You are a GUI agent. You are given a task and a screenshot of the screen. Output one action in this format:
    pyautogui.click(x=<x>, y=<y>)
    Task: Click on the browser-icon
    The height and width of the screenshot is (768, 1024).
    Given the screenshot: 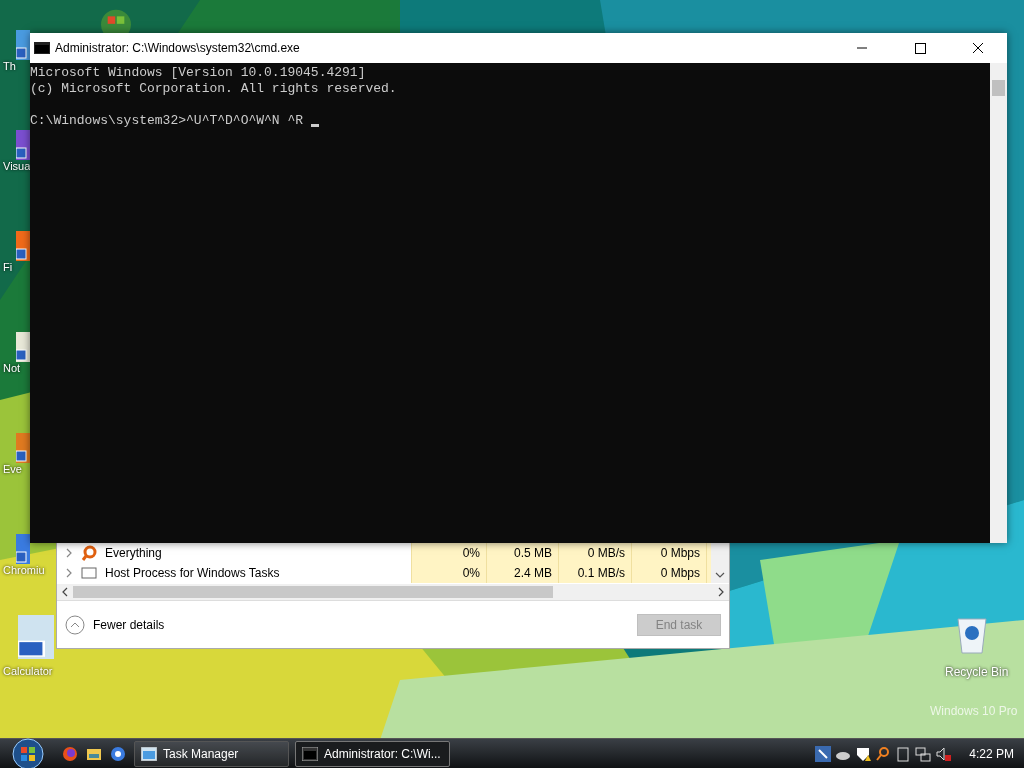 What is the action you would take?
    pyautogui.click(x=118, y=753)
    